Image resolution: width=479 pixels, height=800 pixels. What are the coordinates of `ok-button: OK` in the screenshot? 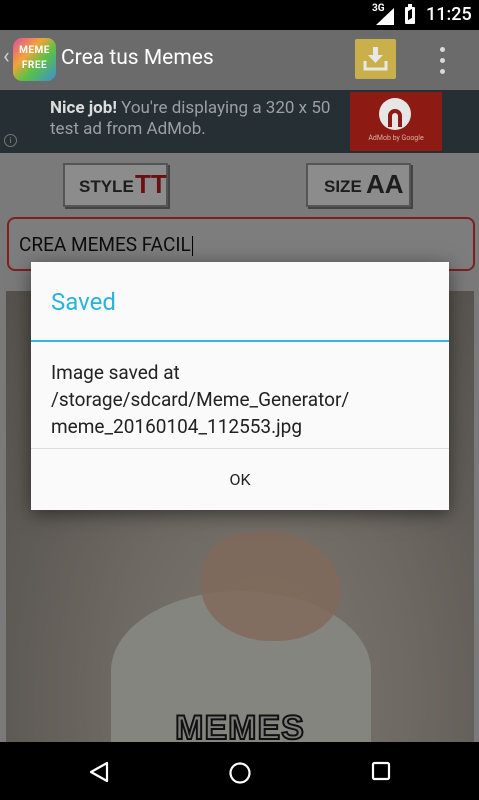 It's located at (240, 479).